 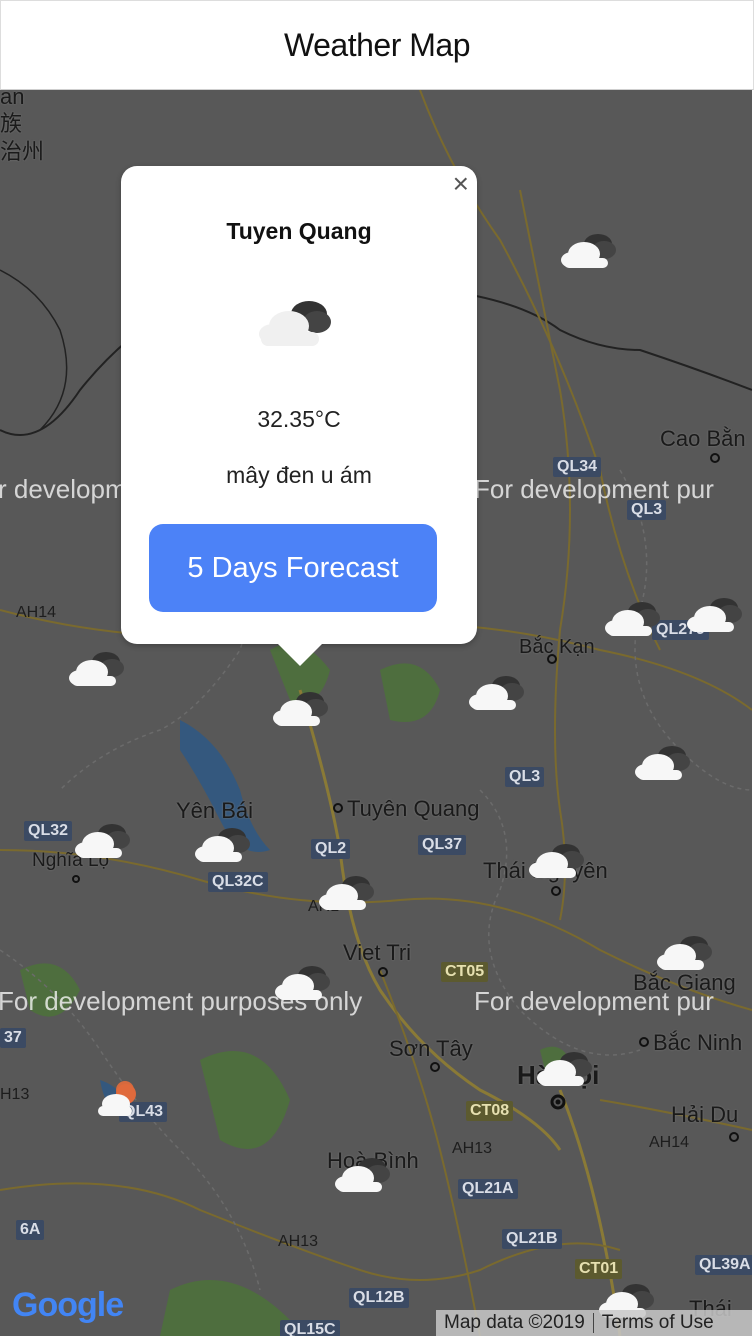 What do you see at coordinates (299, 475) in the screenshot?
I see `popup-description: mây đen u ám` at bounding box center [299, 475].